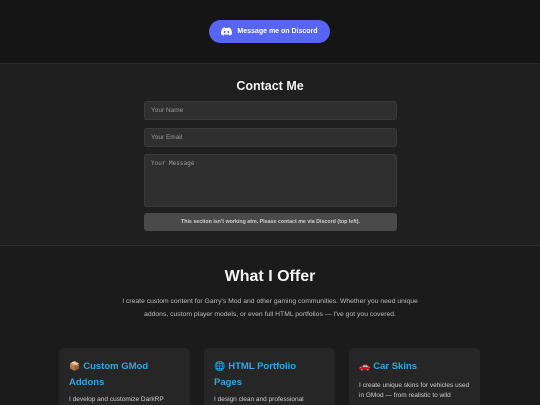 This screenshot has width=540, height=405. Describe the element at coordinates (255, 374) in the screenshot. I see `card-title-text: HTML Portfolio Pages` at that location.